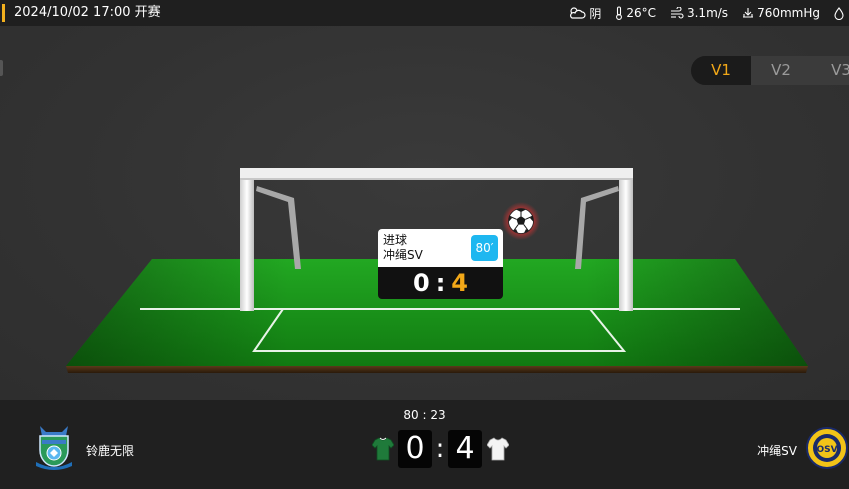 This screenshot has width=849, height=489. Describe the element at coordinates (595, 13) in the screenshot. I see `weather-condition-text: 阴` at that location.